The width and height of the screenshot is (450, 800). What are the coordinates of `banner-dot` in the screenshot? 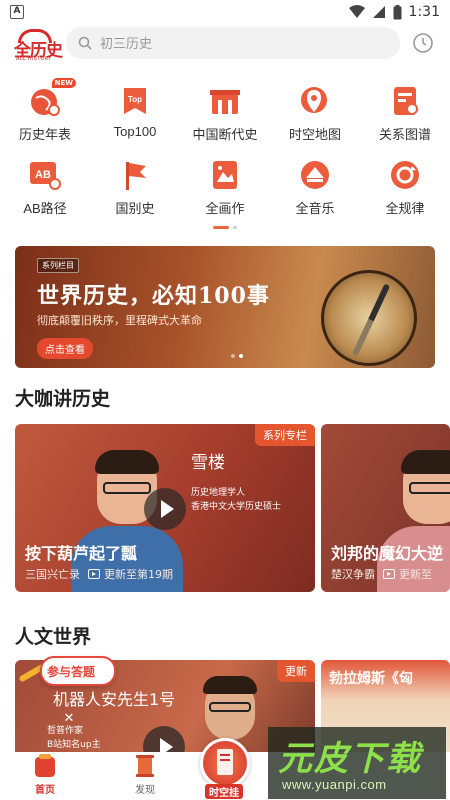 It's located at (233, 356).